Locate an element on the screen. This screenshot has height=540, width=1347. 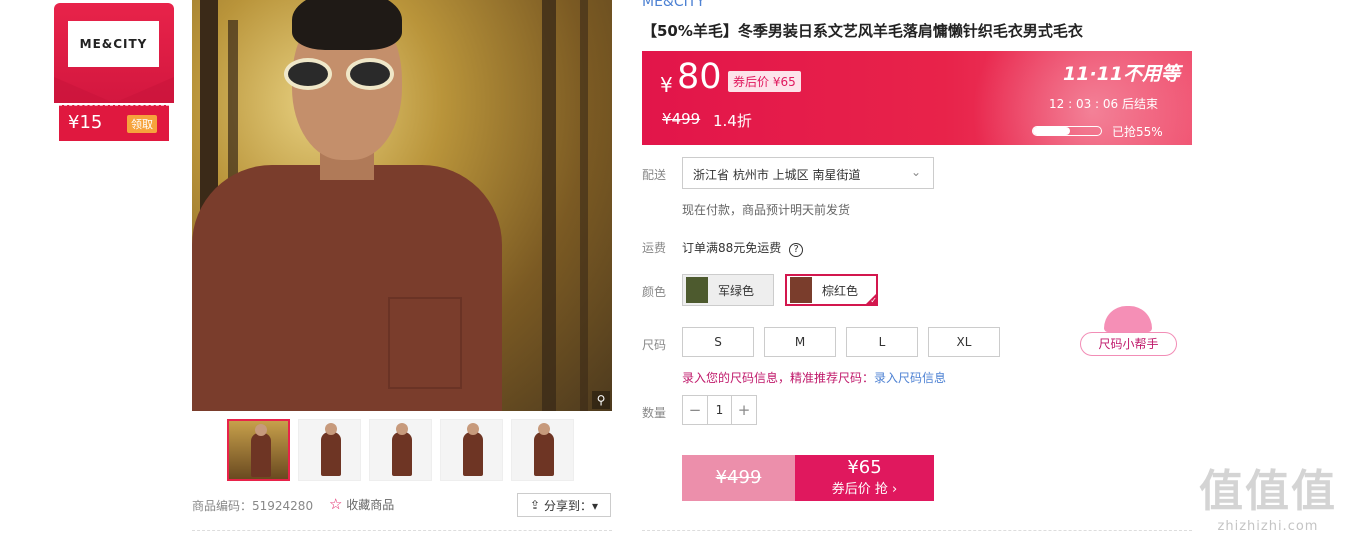
quantity-stepper: − 1 + is located at coordinates (719, 410).